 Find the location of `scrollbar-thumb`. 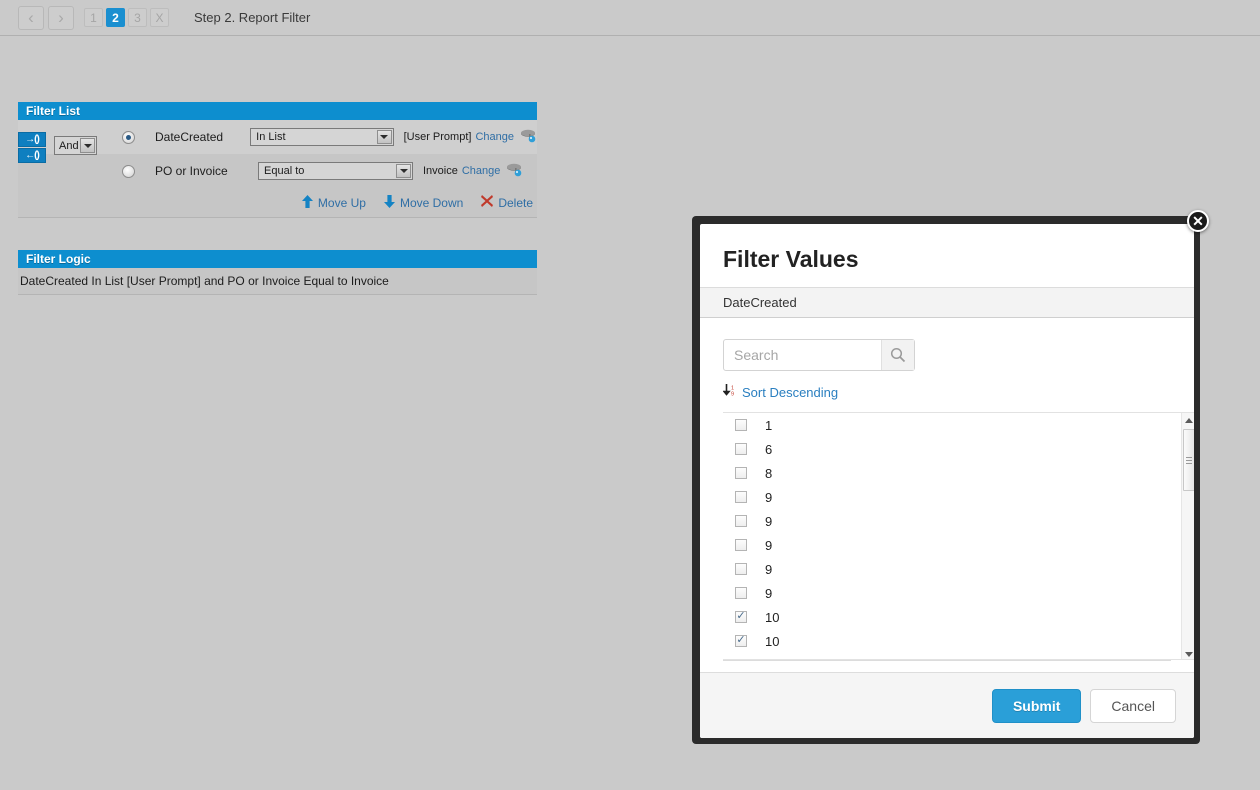

scrollbar-thumb is located at coordinates (1188, 460).